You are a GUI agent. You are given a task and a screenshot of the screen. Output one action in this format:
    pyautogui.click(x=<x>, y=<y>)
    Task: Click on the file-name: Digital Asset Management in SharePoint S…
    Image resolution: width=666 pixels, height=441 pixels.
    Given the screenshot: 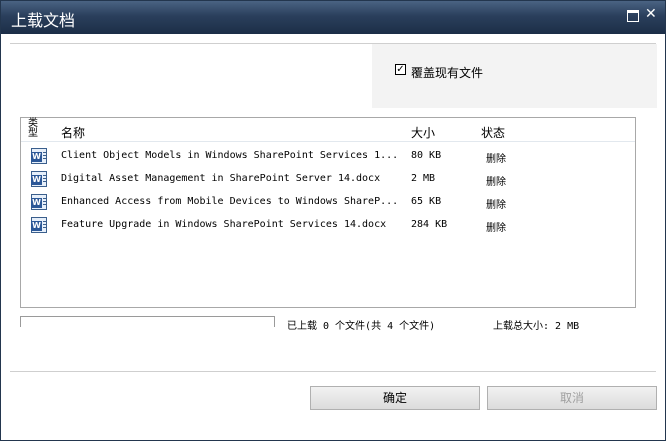 What is the action you would take?
    pyautogui.click(x=221, y=178)
    